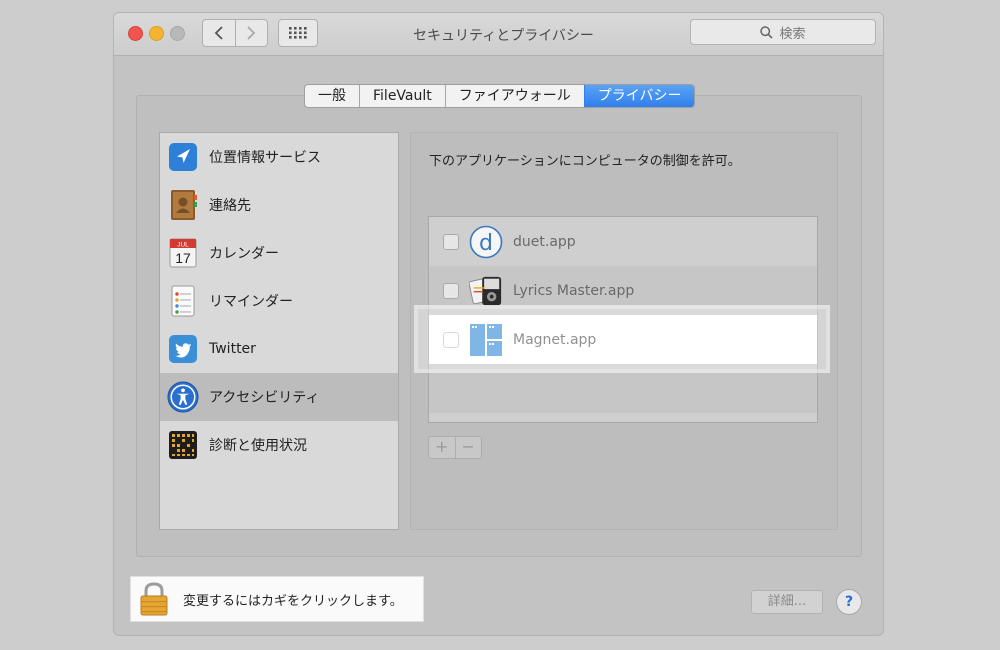 This screenshot has height=650, width=1000. I want to click on sidebar-item-label: Twitter, so click(232, 349).